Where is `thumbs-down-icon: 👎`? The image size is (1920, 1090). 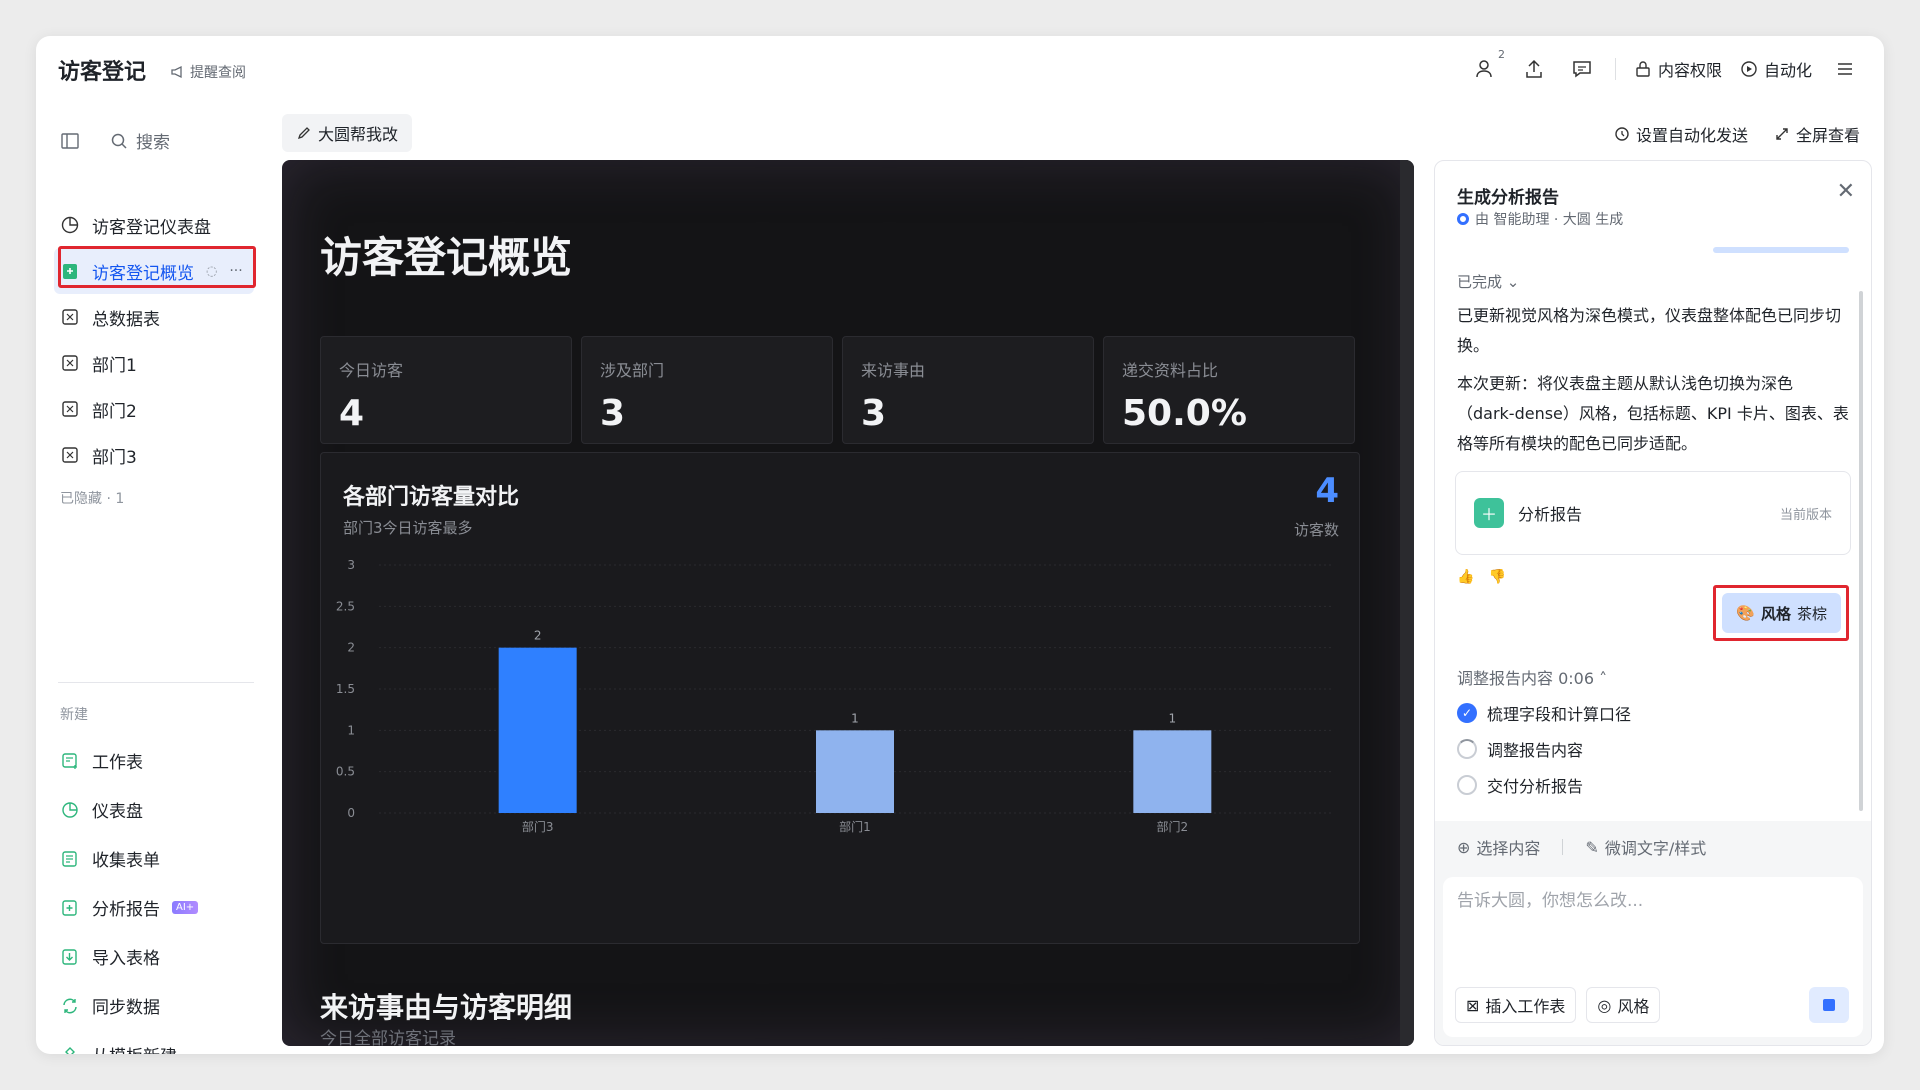
thumbs-down-icon: 👎 is located at coordinates (1496, 577).